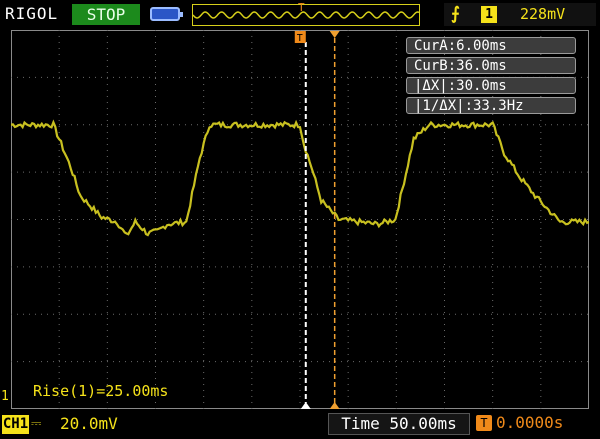  I want to click on ch1-ground-marker: 1, so click(5, 396).